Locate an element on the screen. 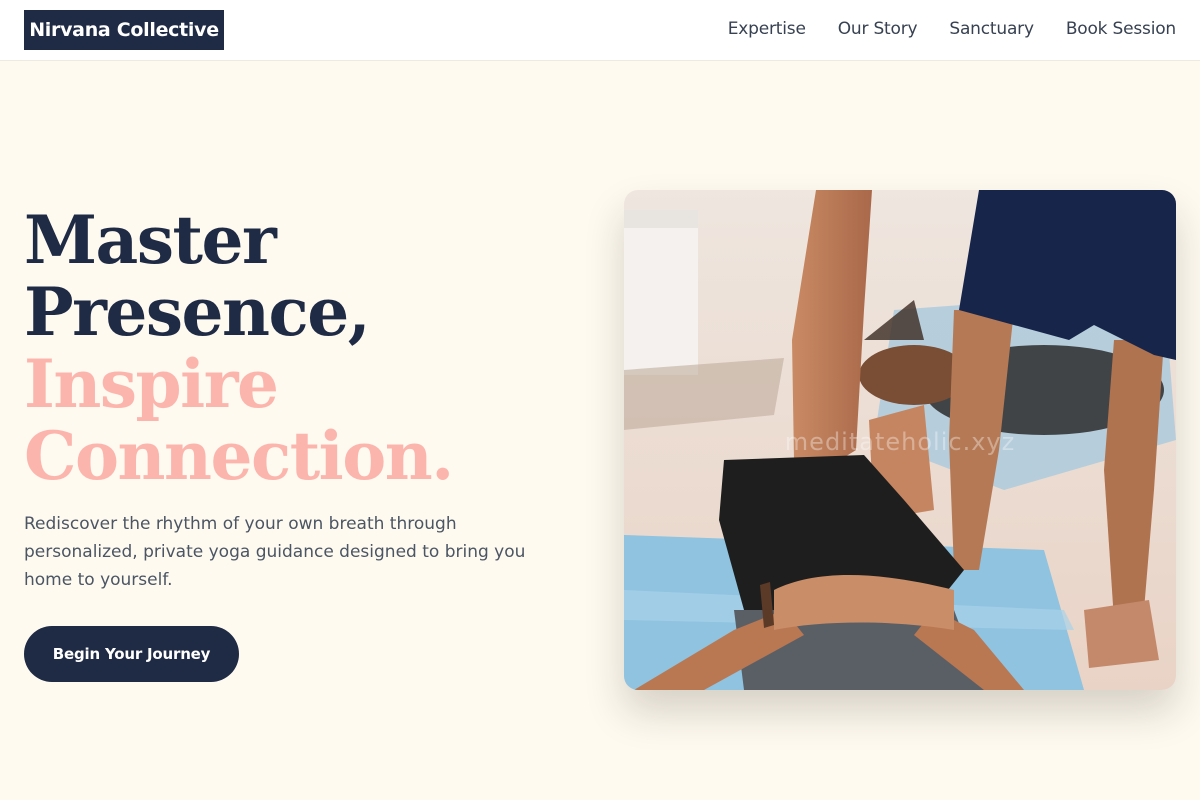 The image size is (1200, 800). hero-title-line-2: Presence, is located at coordinates (197, 312).